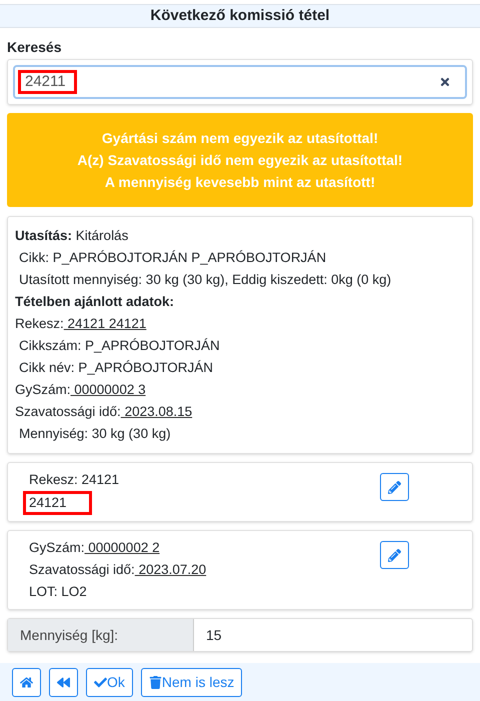  Describe the element at coordinates (34, 47) in the screenshot. I see `search-label: Keresés` at that location.